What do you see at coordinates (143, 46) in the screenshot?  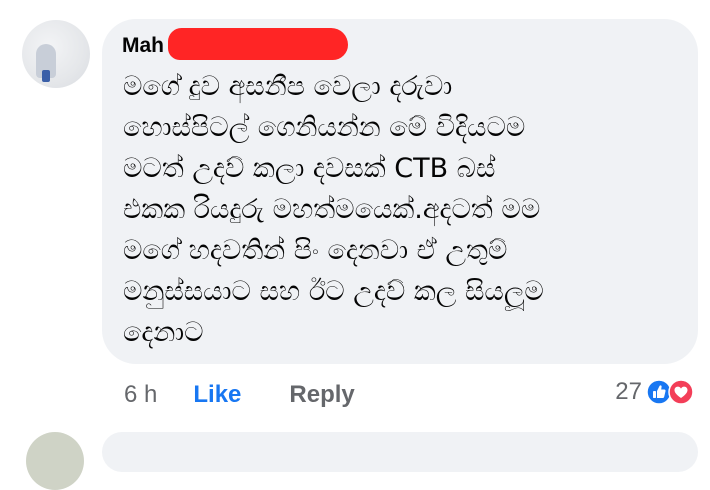 I see `comment-author: Mah` at bounding box center [143, 46].